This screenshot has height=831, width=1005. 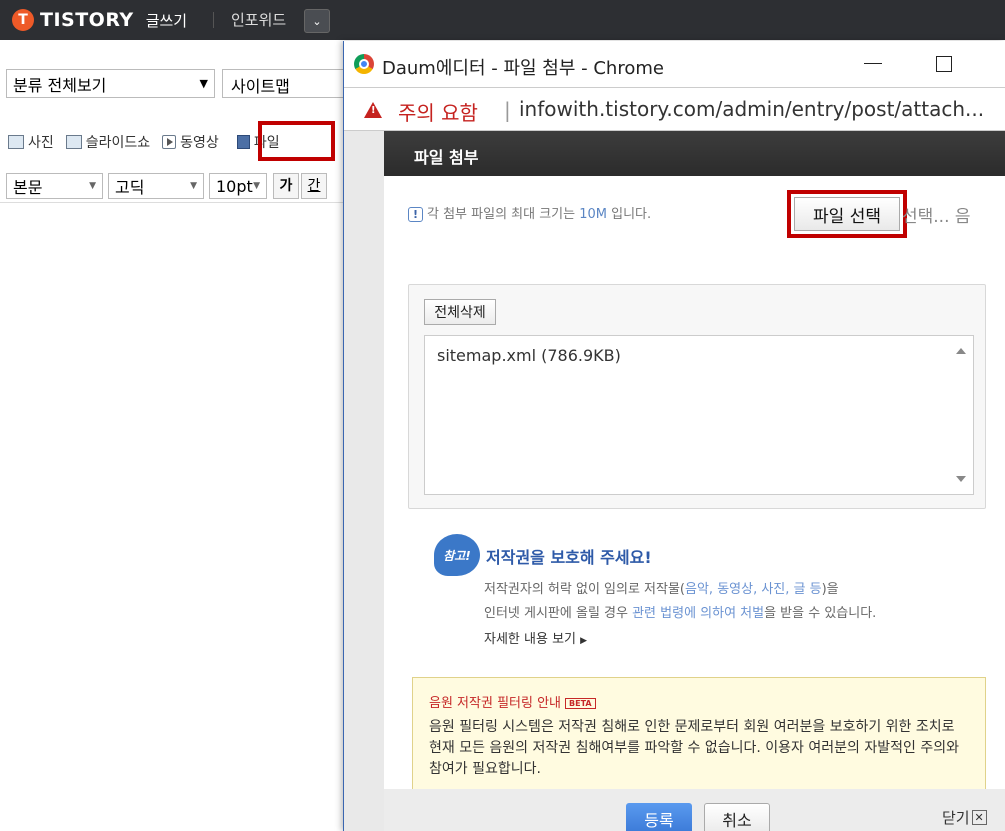 I want to click on copyright-text: 을 받을 수 있습니다., so click(x=820, y=613).